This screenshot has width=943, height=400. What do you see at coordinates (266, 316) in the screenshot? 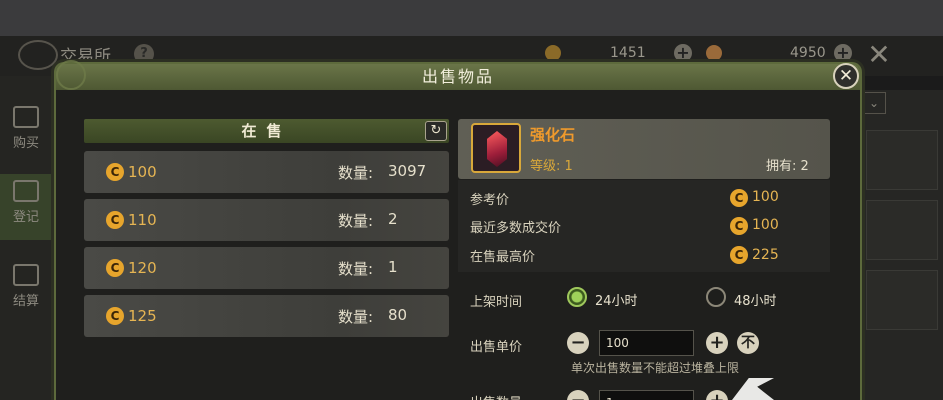
I see `table-row: C 125 数量: 80` at bounding box center [266, 316].